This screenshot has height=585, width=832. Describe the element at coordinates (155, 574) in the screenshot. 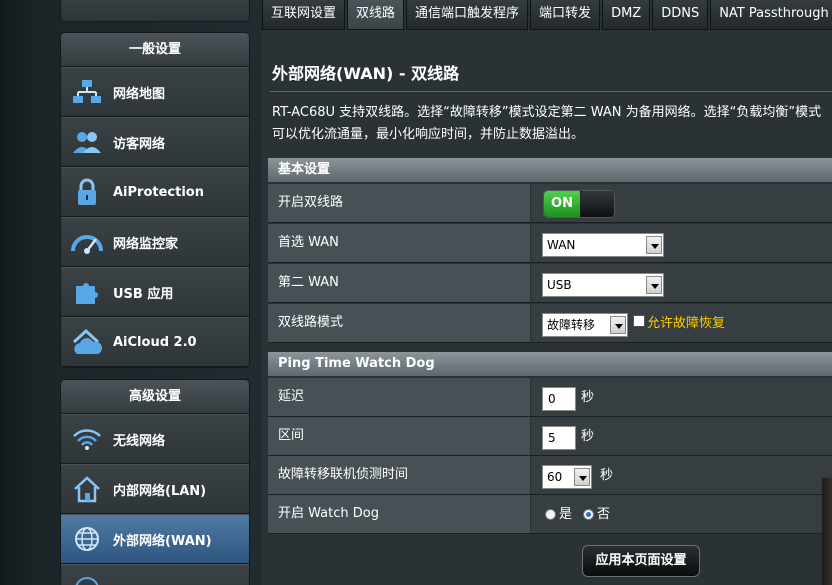

I see `sidebar-item-next` at that location.